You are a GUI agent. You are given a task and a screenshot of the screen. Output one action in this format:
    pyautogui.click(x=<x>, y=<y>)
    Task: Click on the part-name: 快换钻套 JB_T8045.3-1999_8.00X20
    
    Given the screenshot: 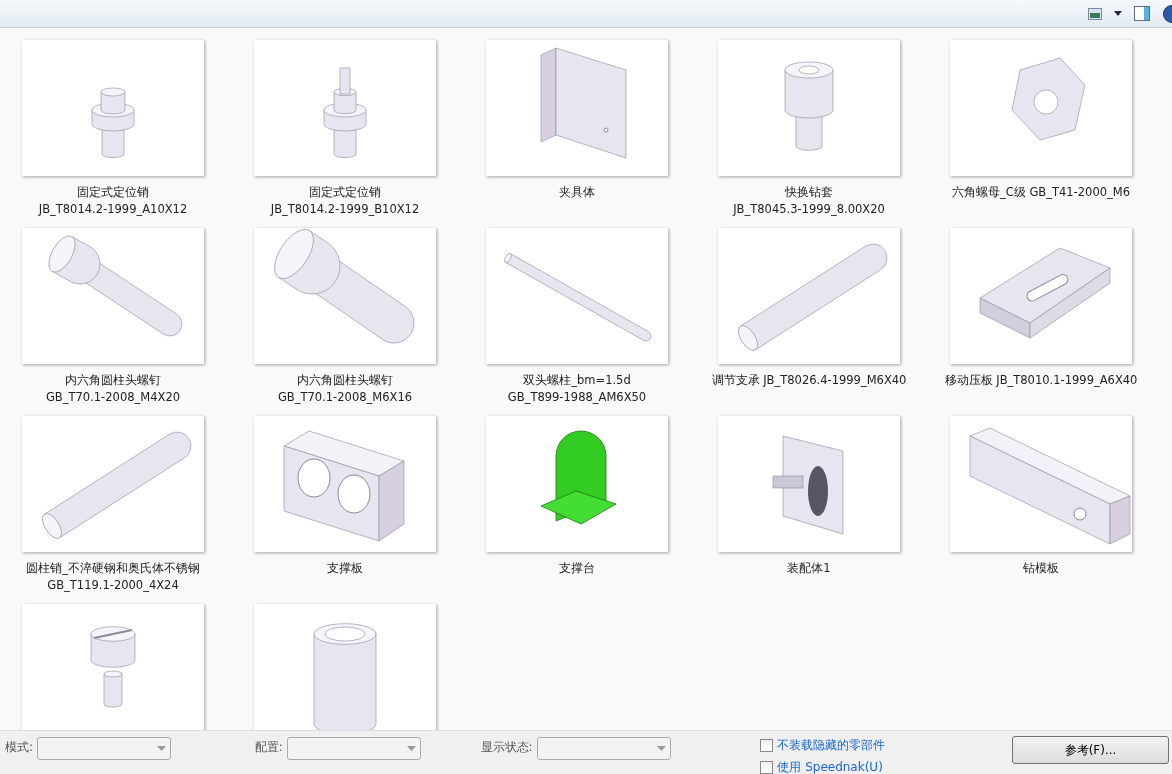 What is the action you would take?
    pyautogui.click(x=808, y=201)
    